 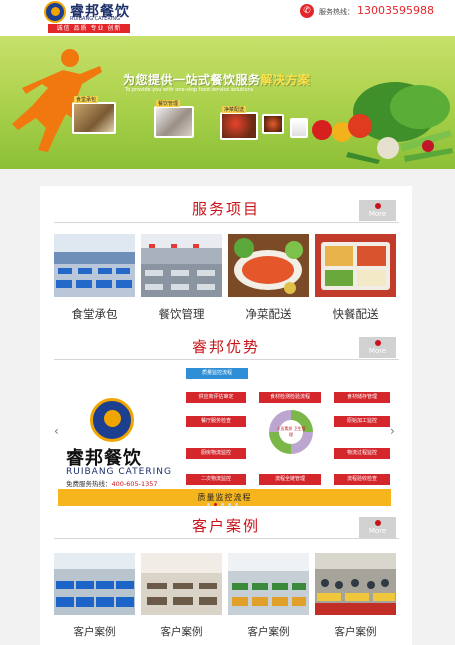 I want to click on flow-box: 食材储存管理, so click(x=362, y=397).